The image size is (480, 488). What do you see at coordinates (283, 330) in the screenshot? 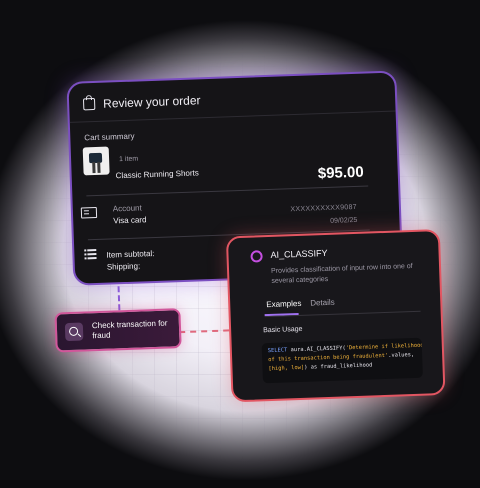
I see `section-label: Basic Usage` at bounding box center [283, 330].